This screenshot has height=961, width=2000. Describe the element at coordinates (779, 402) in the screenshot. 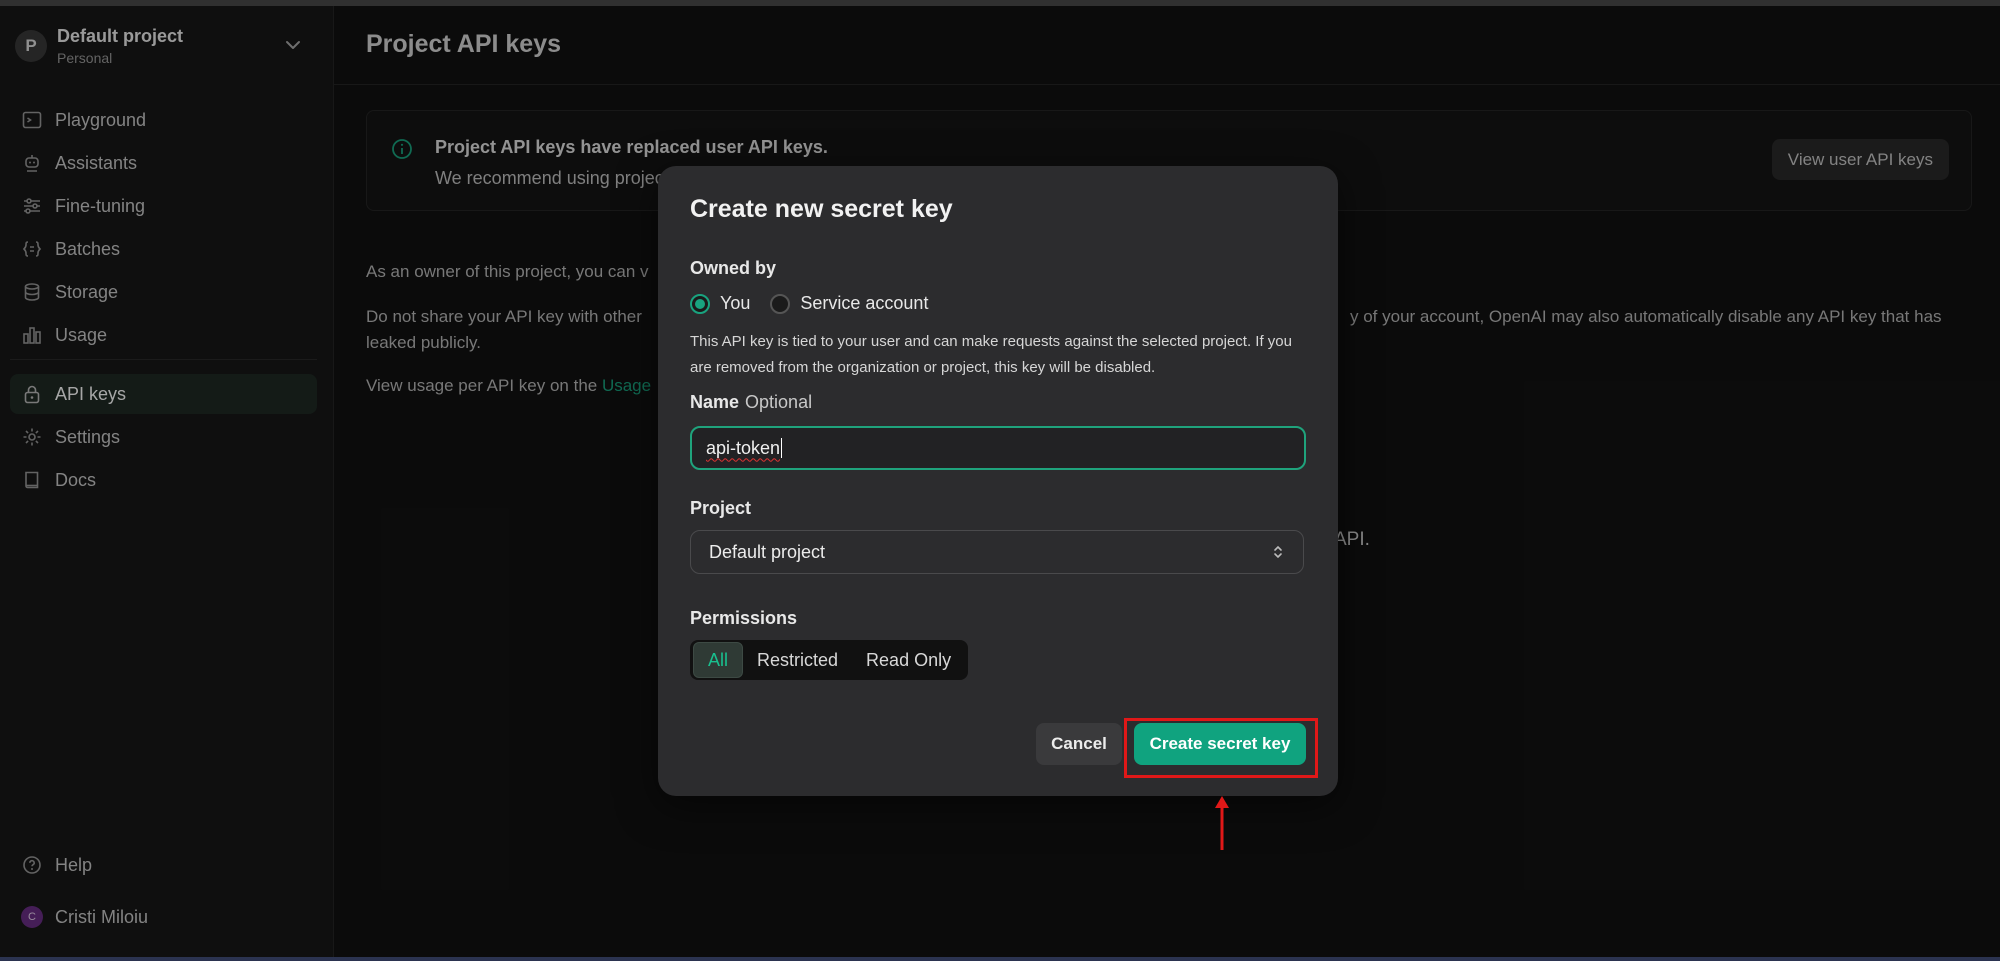

I see `optional-hint: Optional` at that location.